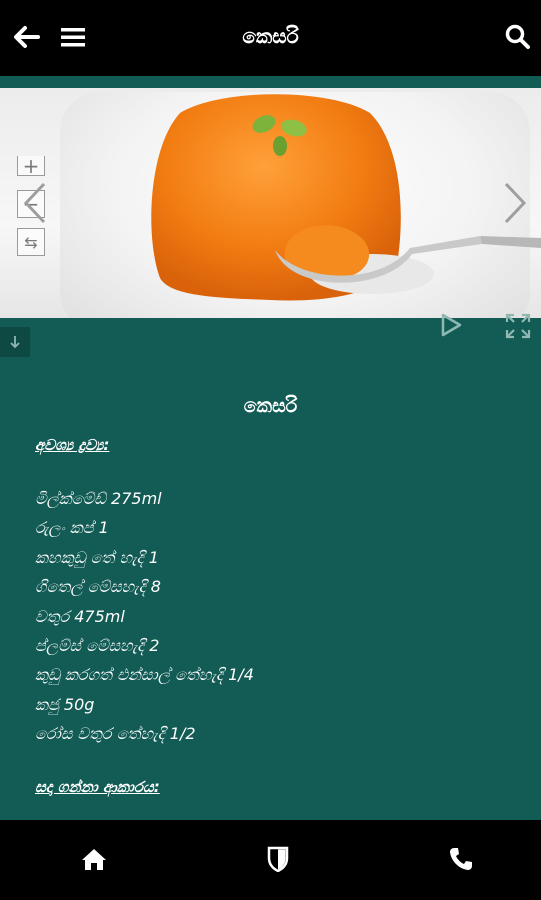 This screenshot has width=541, height=900. I want to click on page-title: කෙසරි, so click(270, 36).